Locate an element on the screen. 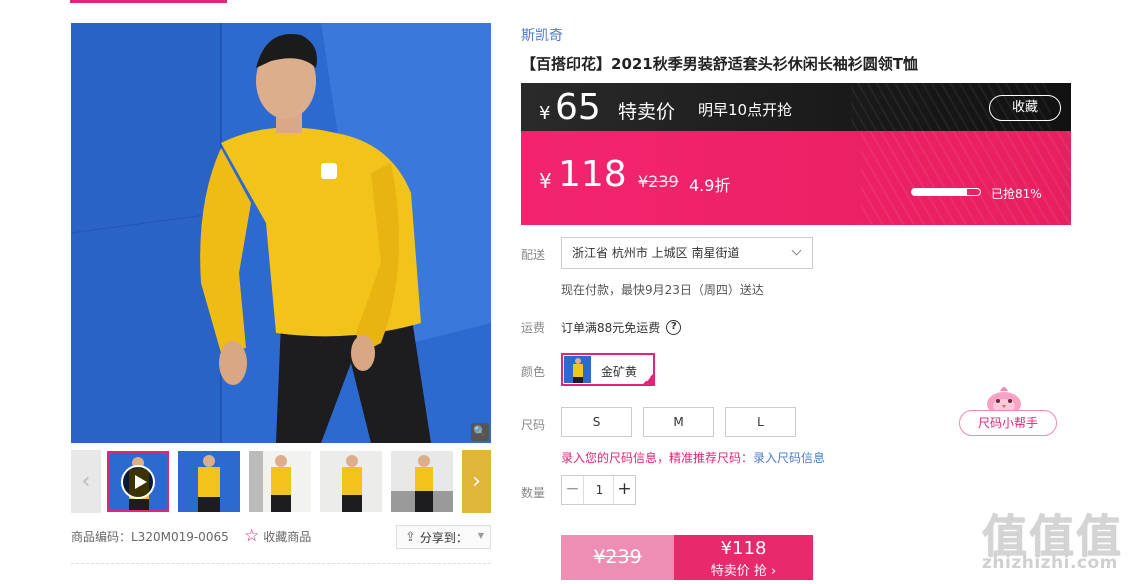 The width and height of the screenshot is (1129, 584). size-option-m: M is located at coordinates (678, 422).